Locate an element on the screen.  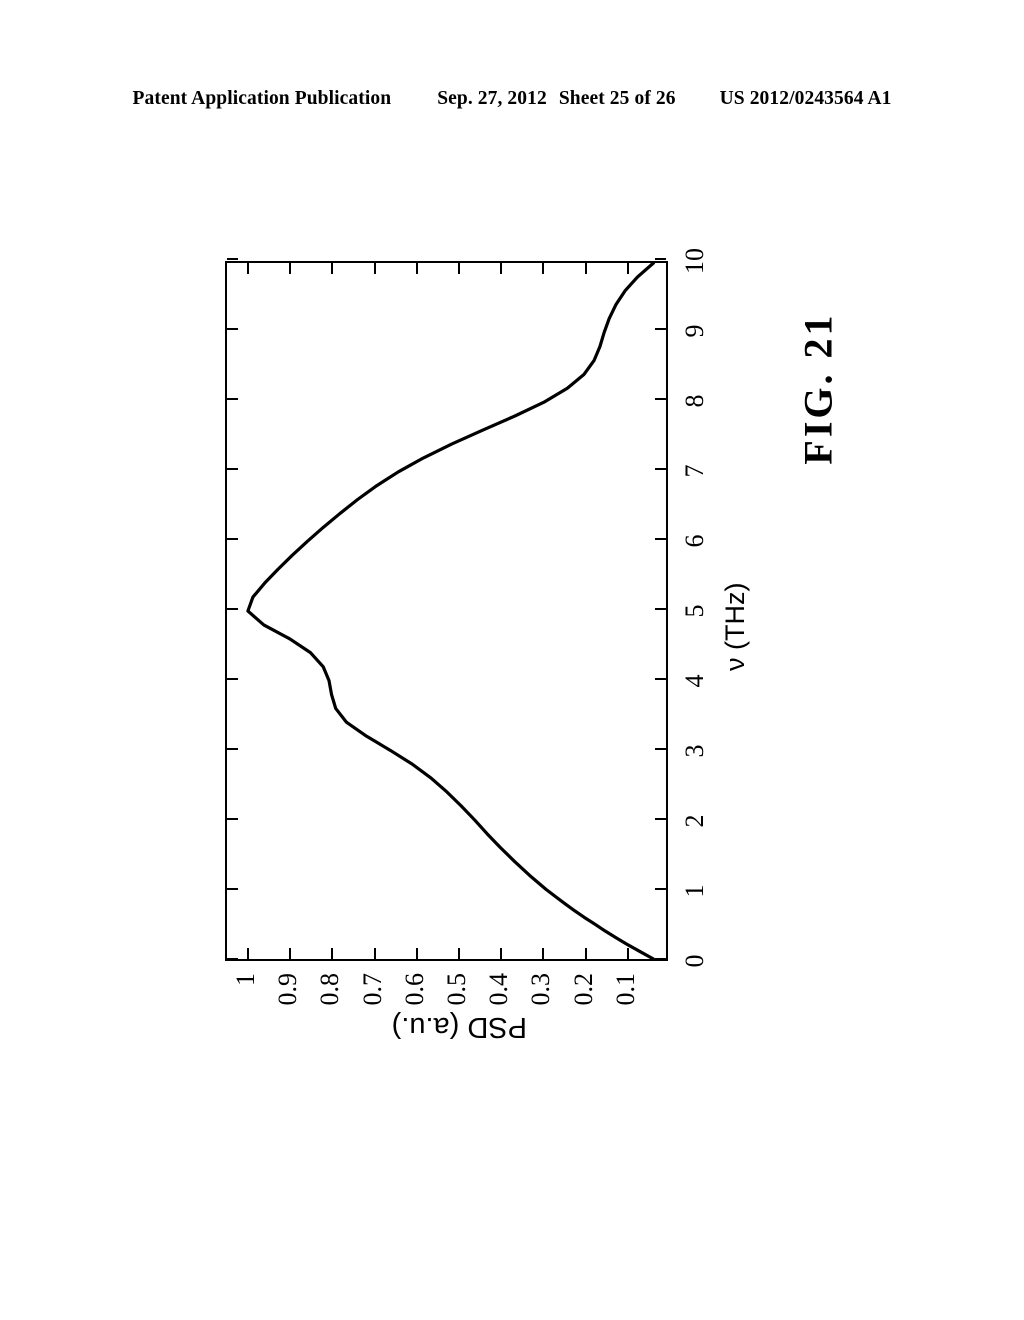
y-axis-tick-label: 0.2 is located at coordinates (583, 989).